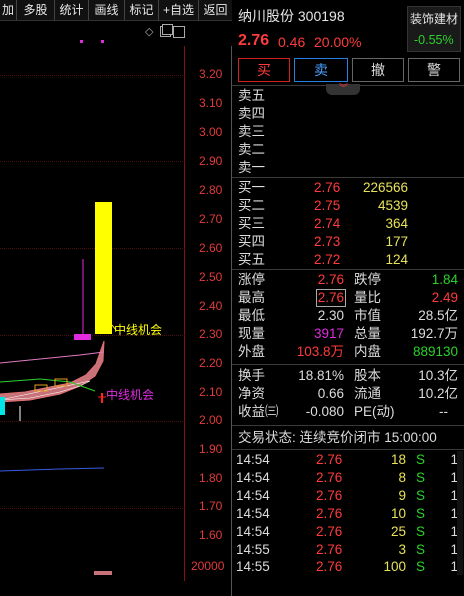  Describe the element at coordinates (251, 131) in the screenshot. I see `order-label: 卖三` at that location.